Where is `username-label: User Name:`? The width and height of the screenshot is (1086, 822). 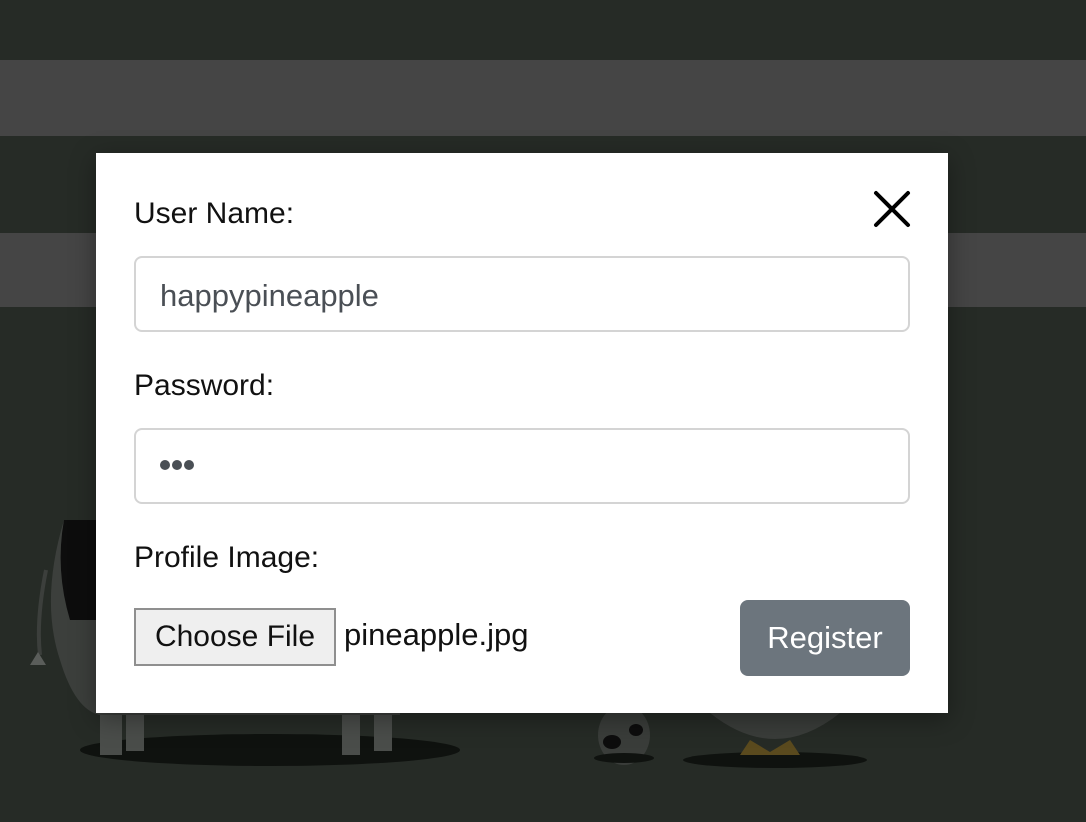
username-label: User Name: is located at coordinates (214, 213).